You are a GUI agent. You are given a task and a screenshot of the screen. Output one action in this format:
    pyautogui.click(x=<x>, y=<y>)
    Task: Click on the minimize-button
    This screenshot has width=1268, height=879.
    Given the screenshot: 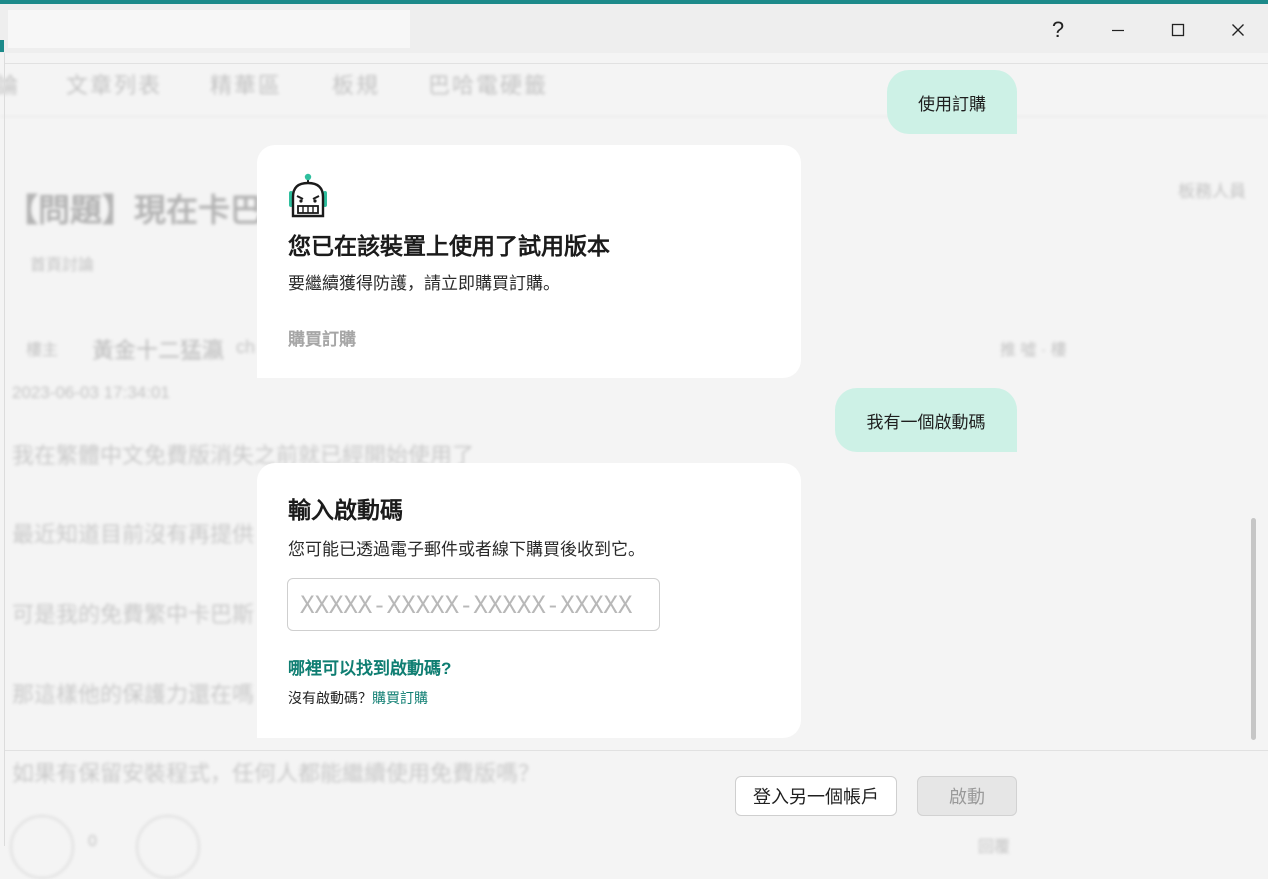 What is the action you would take?
    pyautogui.click(x=1118, y=30)
    